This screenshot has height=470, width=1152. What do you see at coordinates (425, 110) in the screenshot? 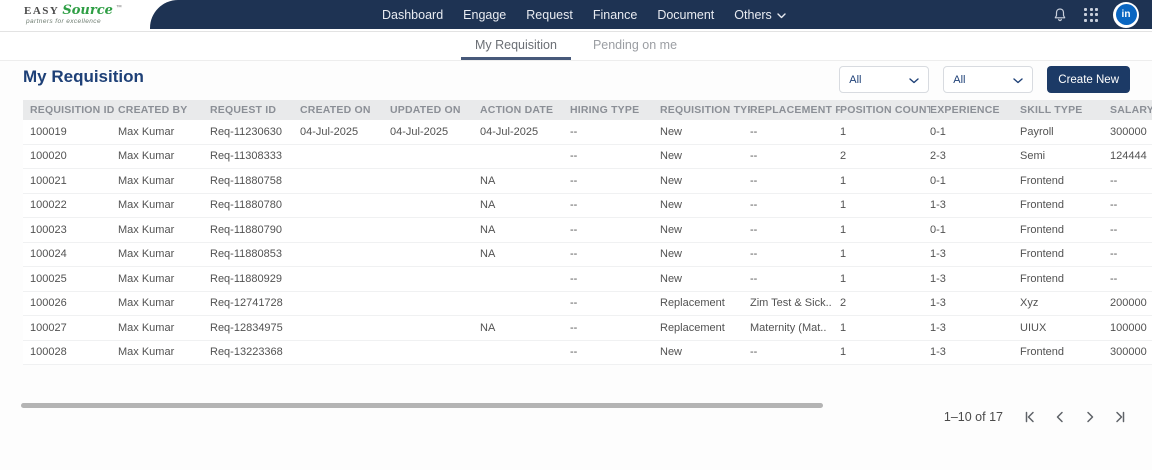
I see `column-header: UPDATED ON` at bounding box center [425, 110].